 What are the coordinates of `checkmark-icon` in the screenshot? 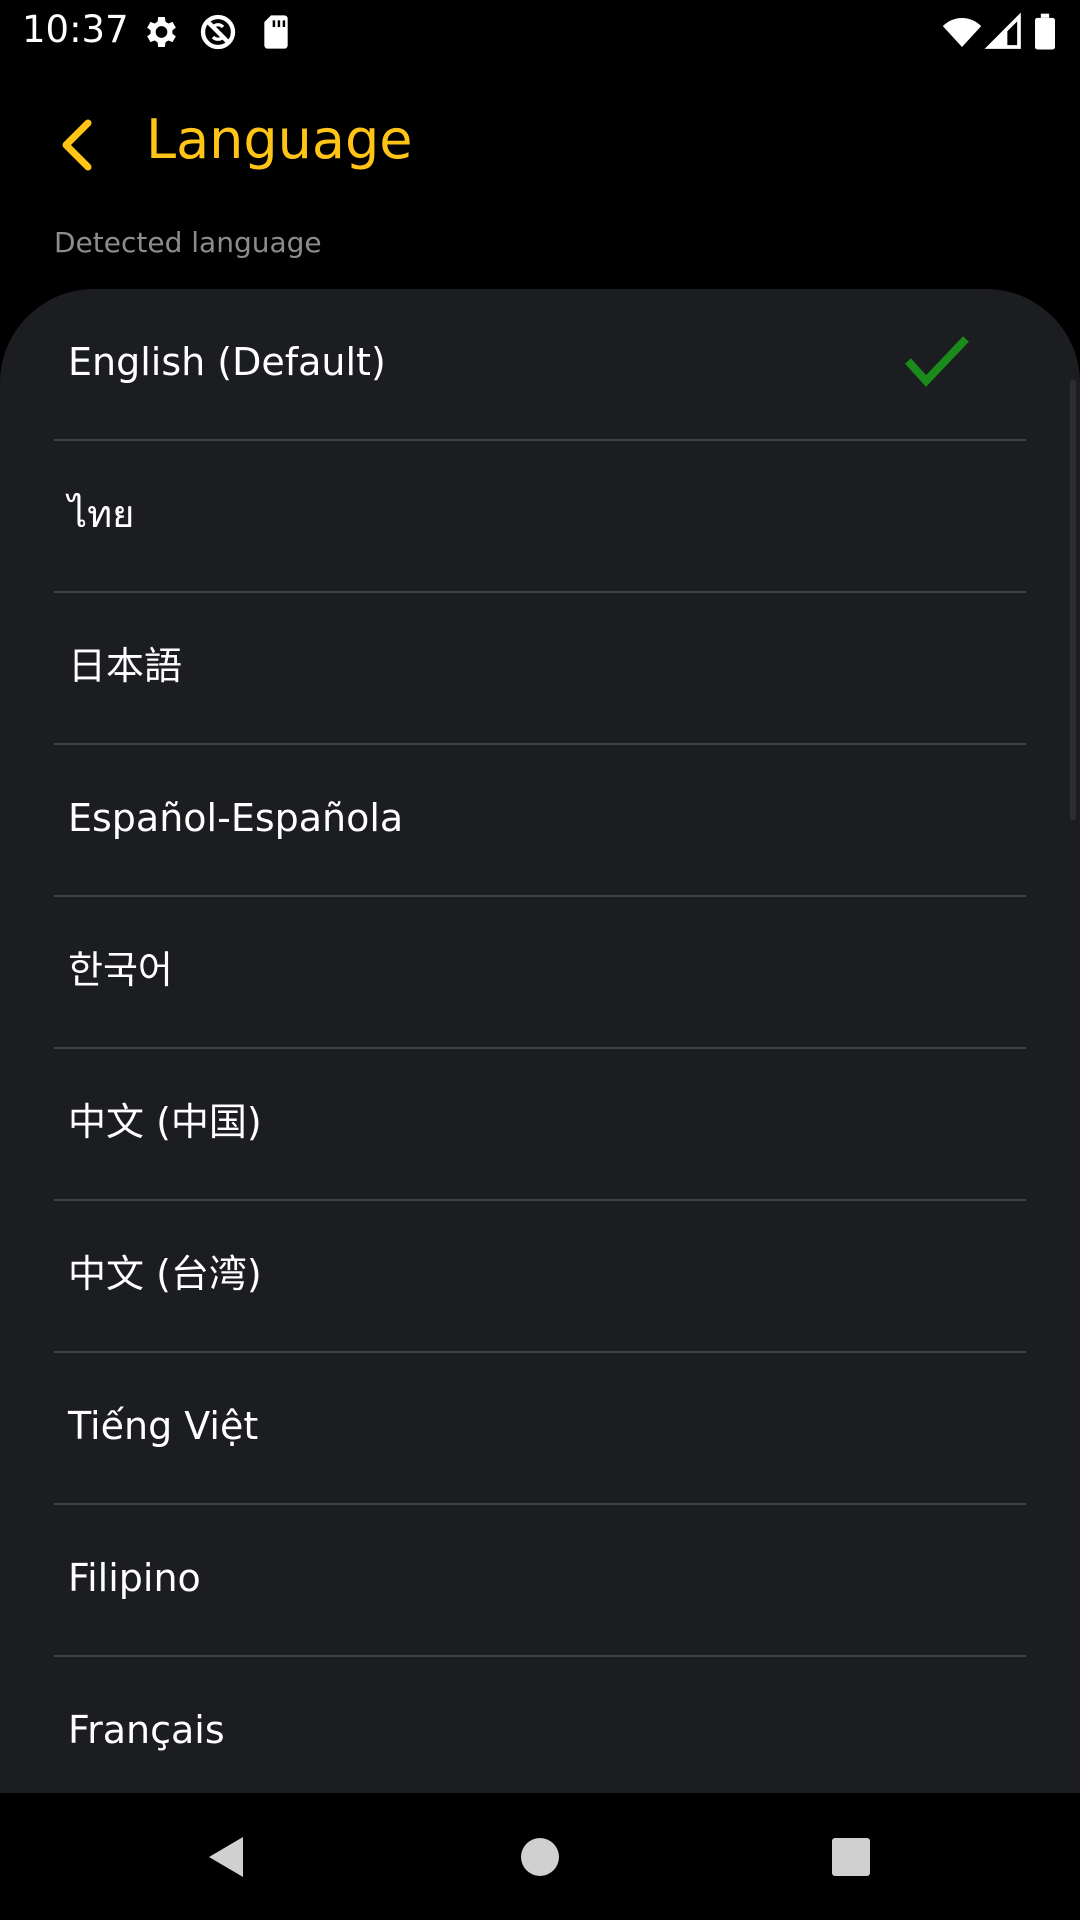 It's located at (937, 361).